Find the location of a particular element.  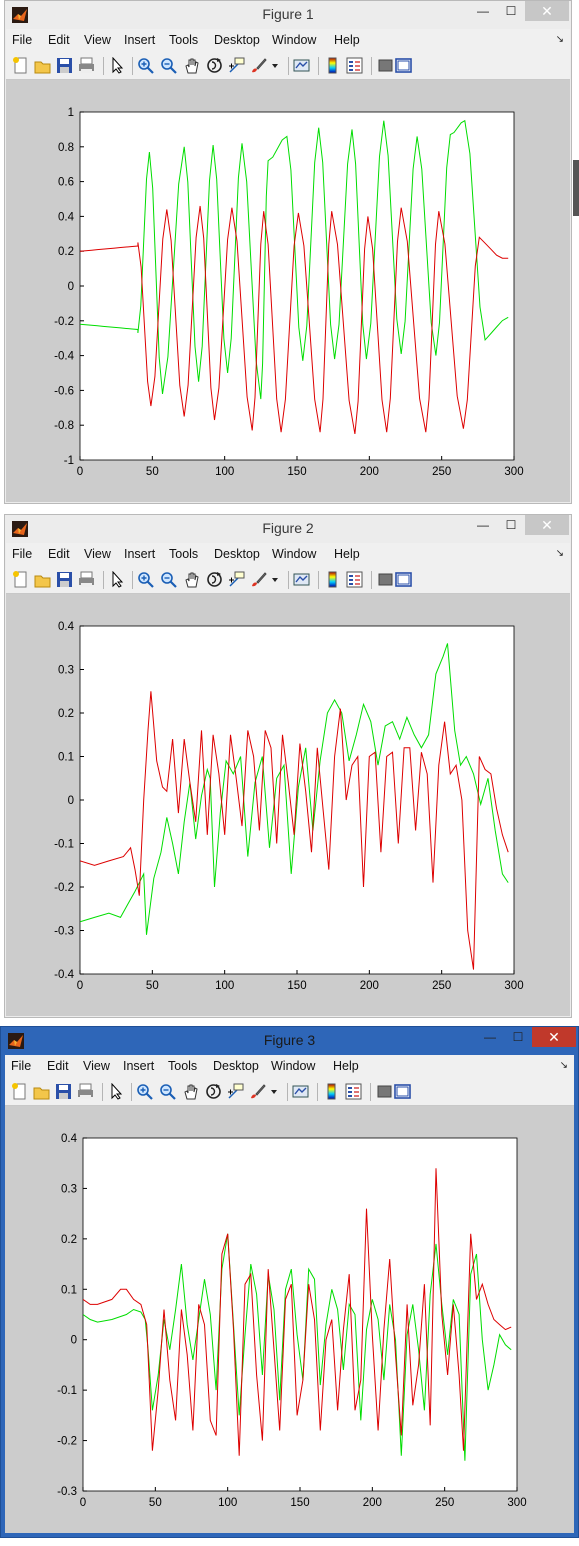

title-bar: Figure 1— ☐ ✕ is located at coordinates (288, 15).